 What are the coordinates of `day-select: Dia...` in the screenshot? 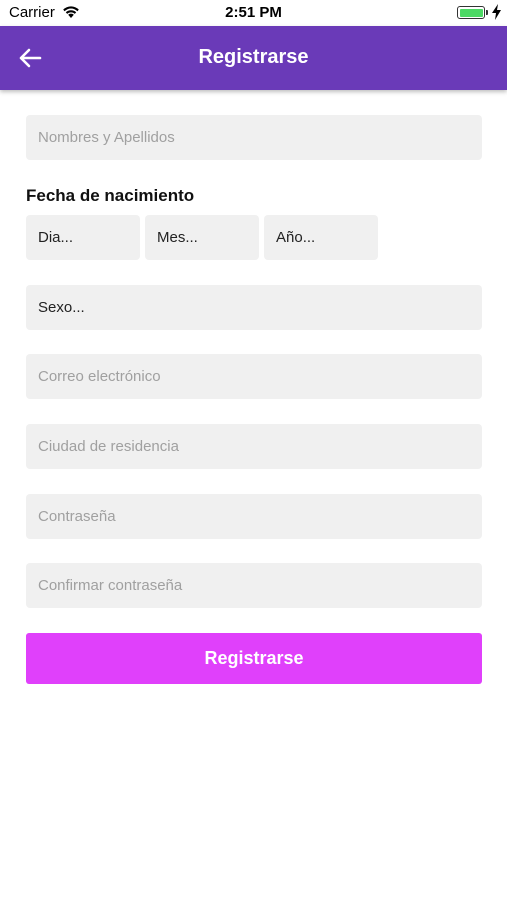 It's located at (83, 237).